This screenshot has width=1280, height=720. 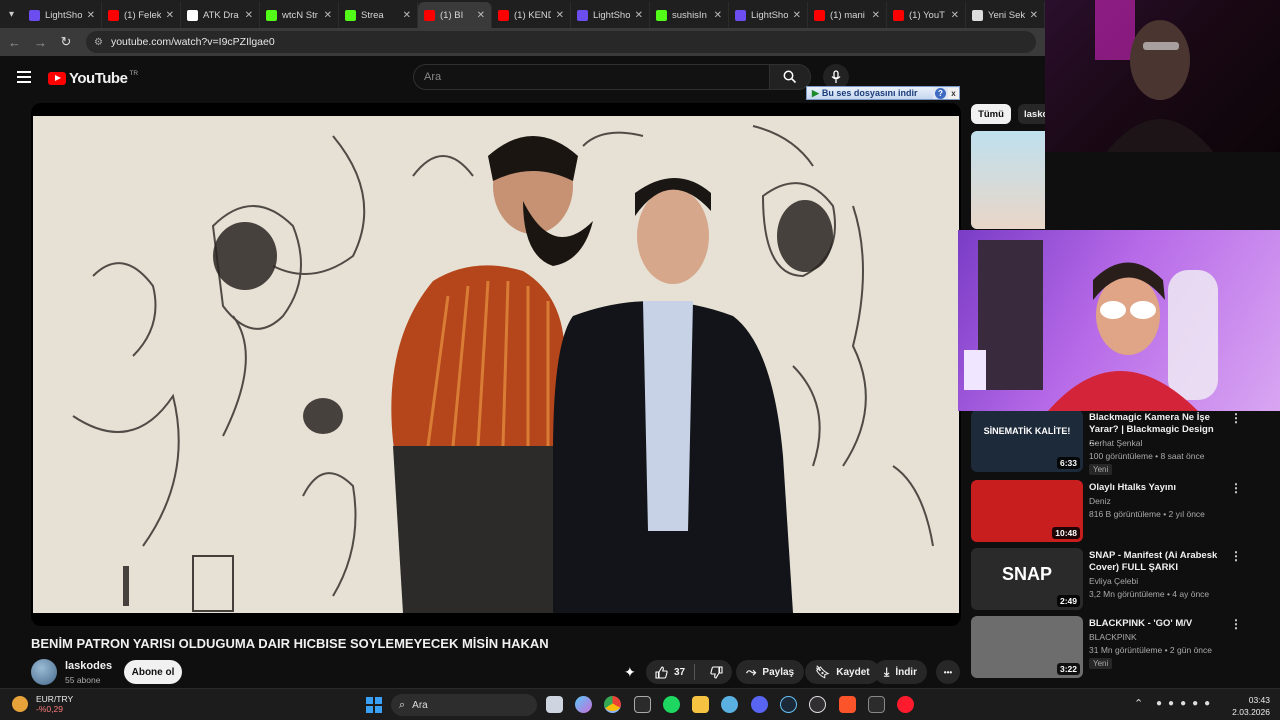 What do you see at coordinates (729, 704) in the screenshot?
I see `settings-icon` at bounding box center [729, 704].